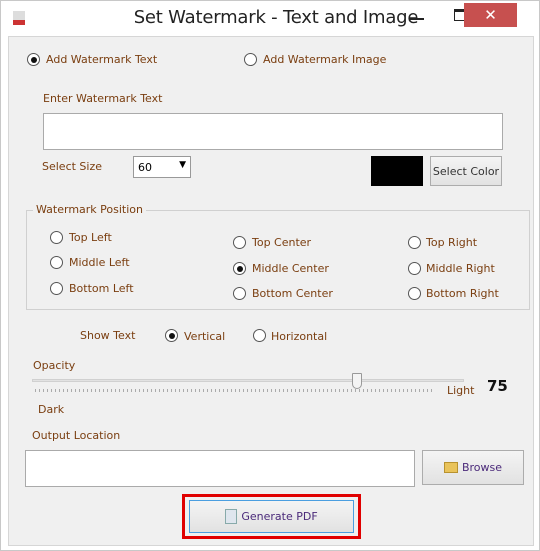 The width and height of the screenshot is (540, 551). What do you see at coordinates (101, 288) in the screenshot?
I see `position-bottom-left-label: Bottom Left` at bounding box center [101, 288].